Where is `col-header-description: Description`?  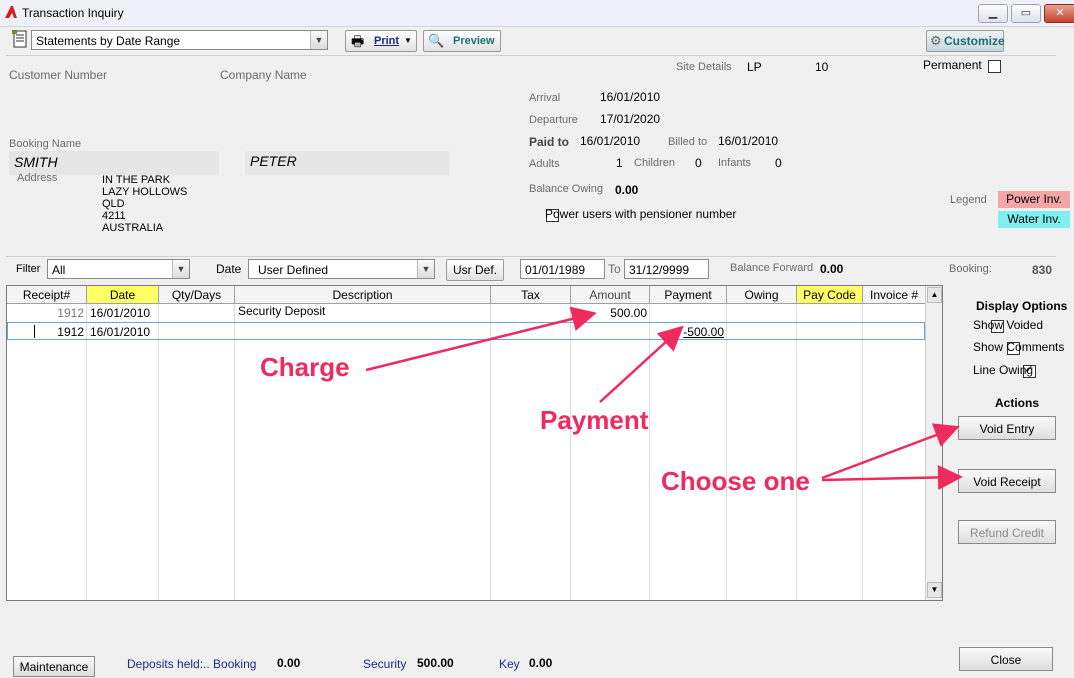 col-header-description: Description is located at coordinates (363, 295).